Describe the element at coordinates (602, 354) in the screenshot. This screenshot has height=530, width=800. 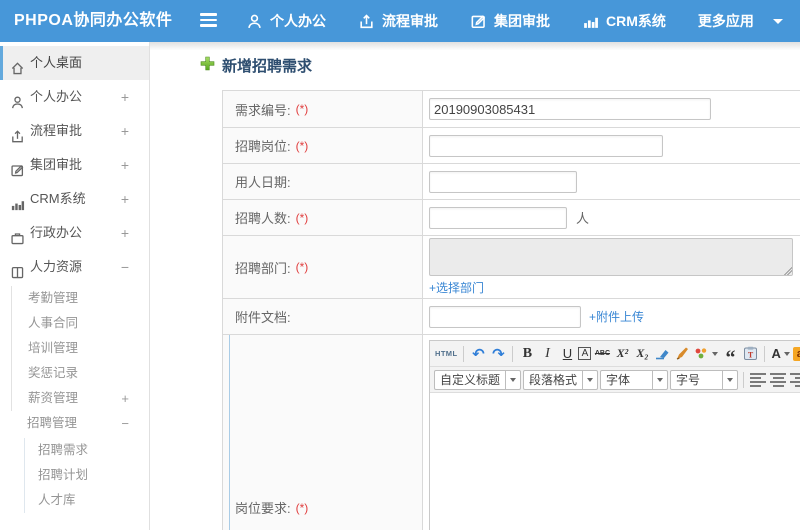
I see `strikethrough-button: ABC` at that location.